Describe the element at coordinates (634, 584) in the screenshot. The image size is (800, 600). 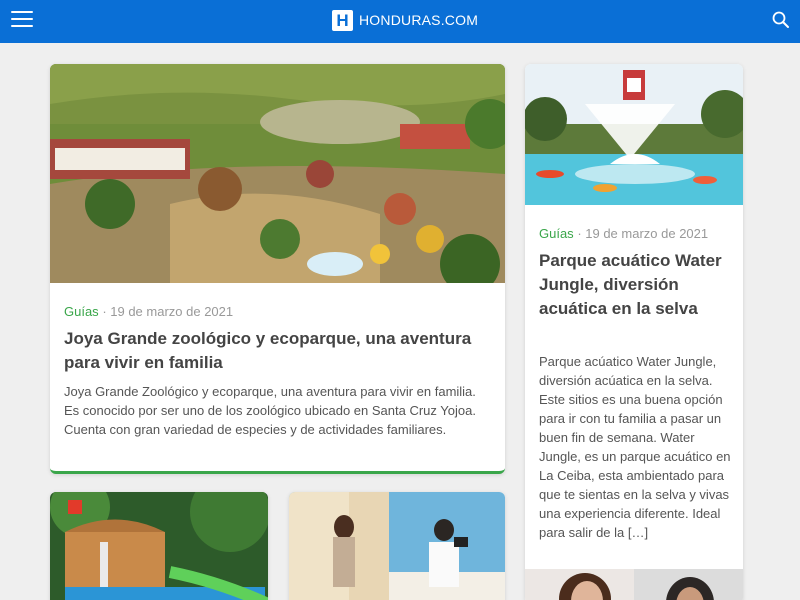
I see `article-image-portraits` at that location.